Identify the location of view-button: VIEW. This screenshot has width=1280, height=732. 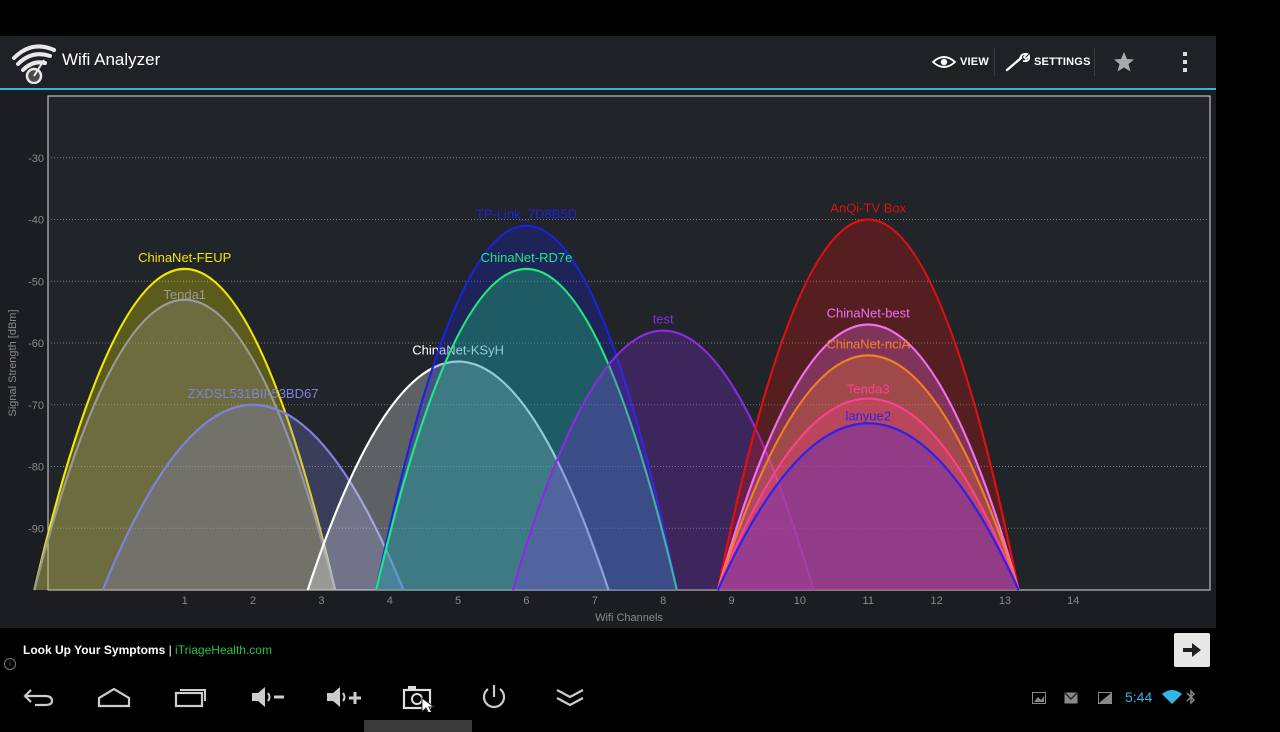
(960, 62).